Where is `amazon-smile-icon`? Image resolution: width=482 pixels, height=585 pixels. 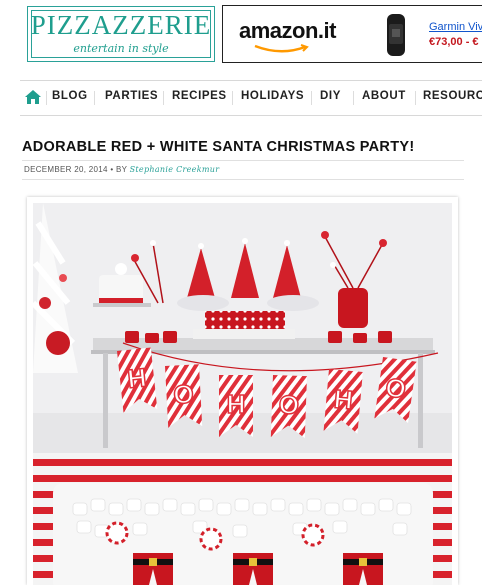 amazon-smile-icon is located at coordinates (281, 48).